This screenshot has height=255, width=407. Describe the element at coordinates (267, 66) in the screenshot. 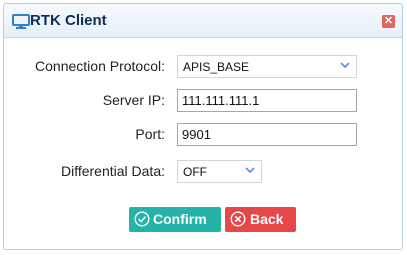

I see `protocol-select: APIS_BASE` at that location.